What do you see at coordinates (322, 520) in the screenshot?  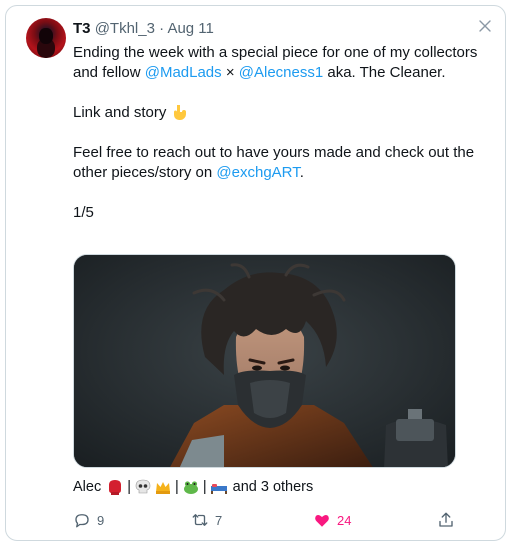 I see `heart-icon` at bounding box center [322, 520].